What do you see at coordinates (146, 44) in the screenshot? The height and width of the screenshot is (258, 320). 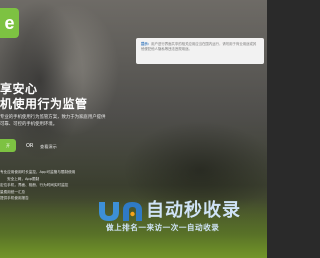 I see `notice-label: 提示：` at bounding box center [146, 44].